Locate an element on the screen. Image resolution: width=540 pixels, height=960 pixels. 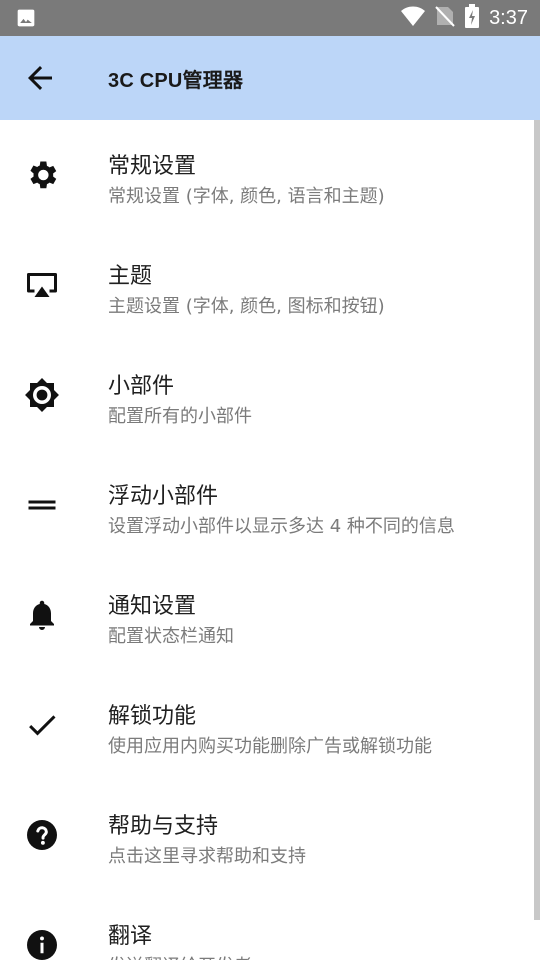
list-item-unlock: 解锁功能 使用应用内购买功能删除广告或解锁功能 is located at coordinates (265, 725).